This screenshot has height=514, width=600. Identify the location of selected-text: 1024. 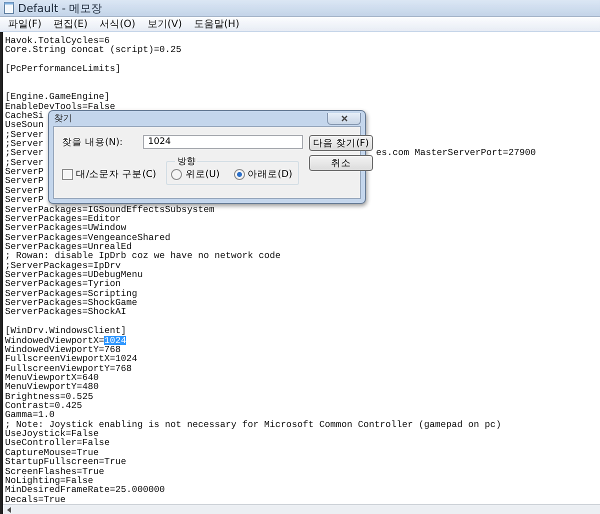
(115, 340).